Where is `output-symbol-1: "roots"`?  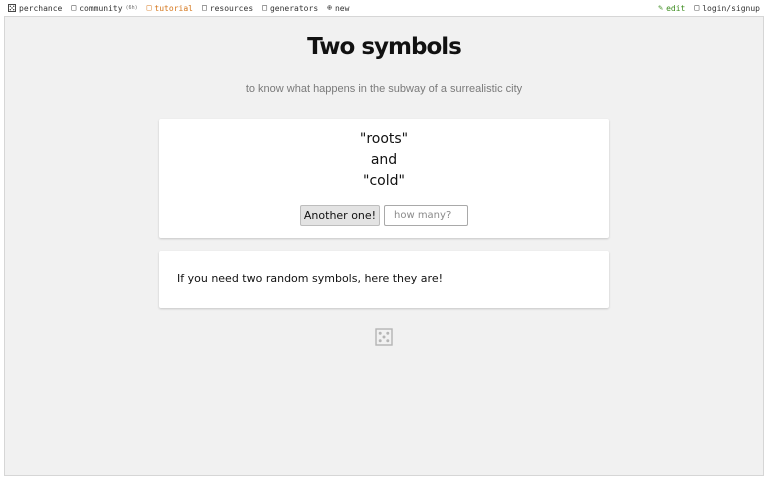
output-symbol-1: "roots" is located at coordinates (384, 139).